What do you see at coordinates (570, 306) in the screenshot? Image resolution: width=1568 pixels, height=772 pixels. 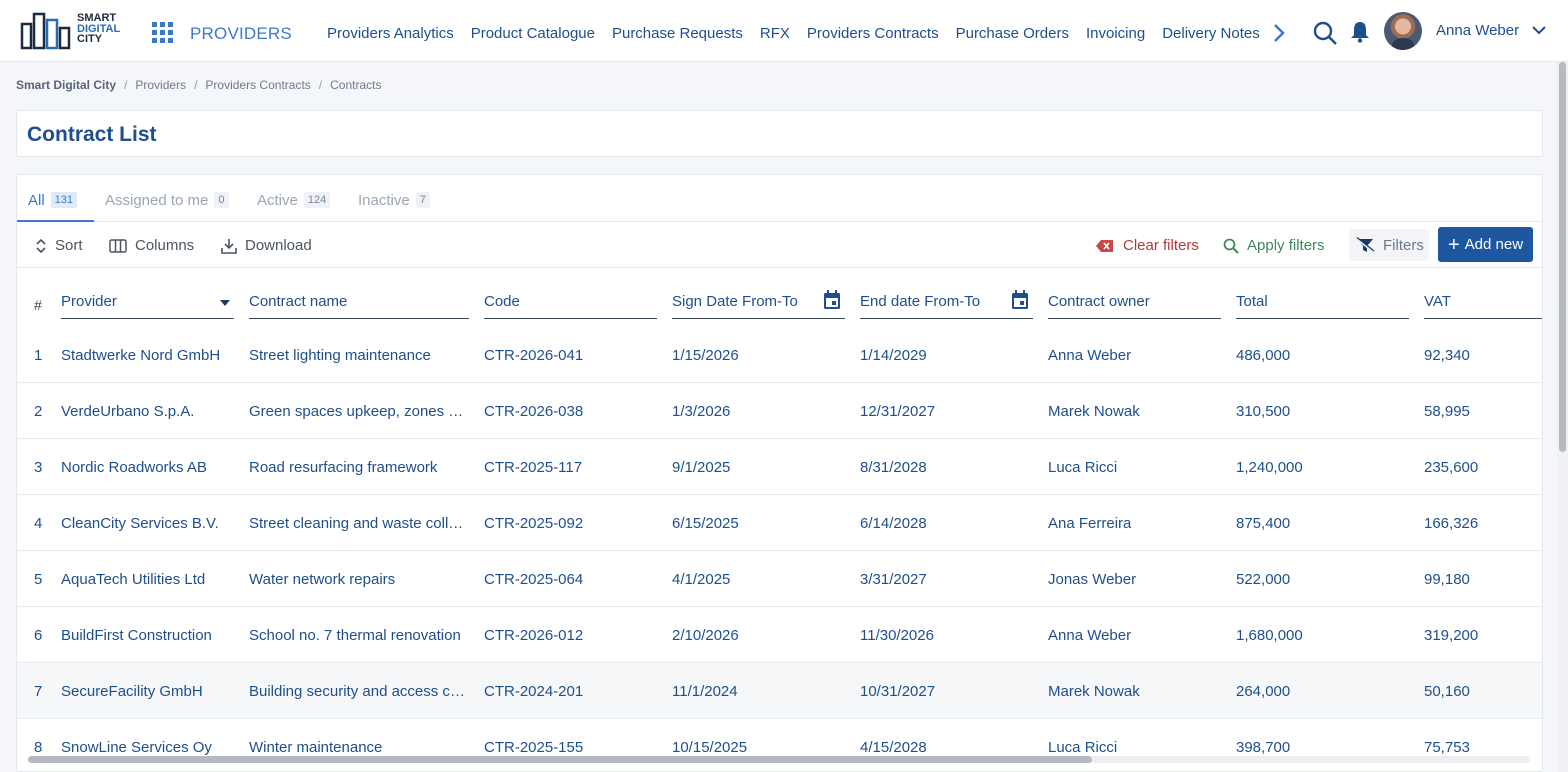 I see `column-header-code: Code` at bounding box center [570, 306].